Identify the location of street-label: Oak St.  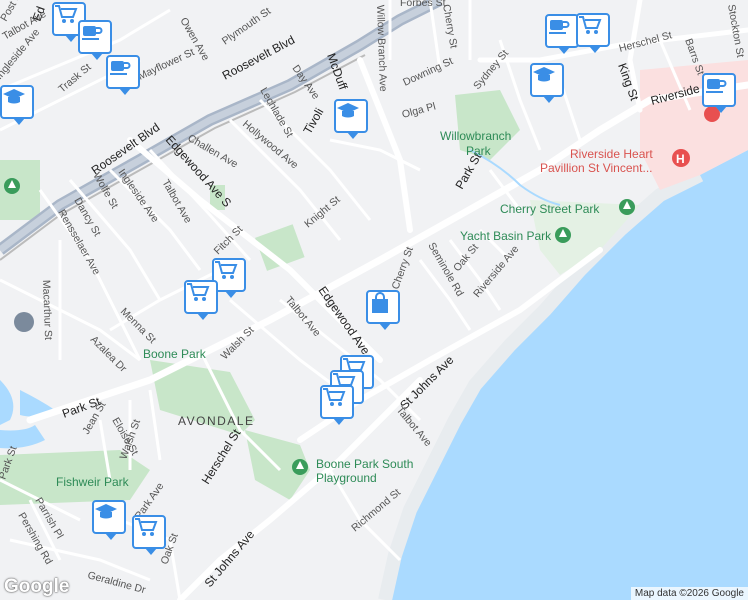
(466, 258).